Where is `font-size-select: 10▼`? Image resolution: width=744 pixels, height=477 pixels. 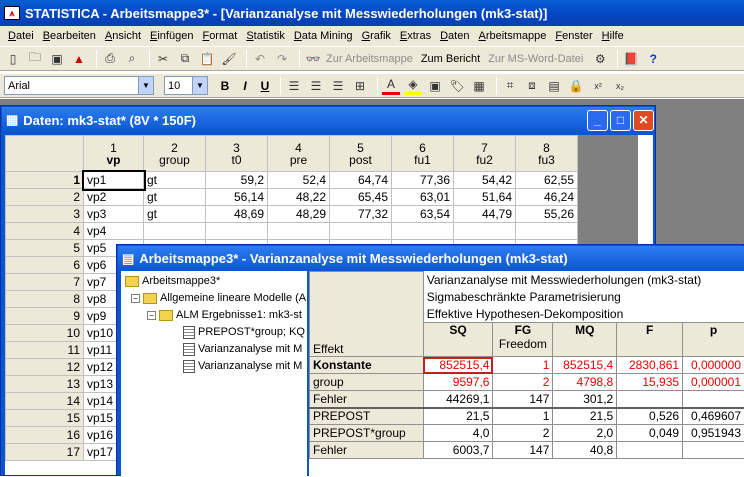
font-size-select: 10▼ is located at coordinates (186, 85).